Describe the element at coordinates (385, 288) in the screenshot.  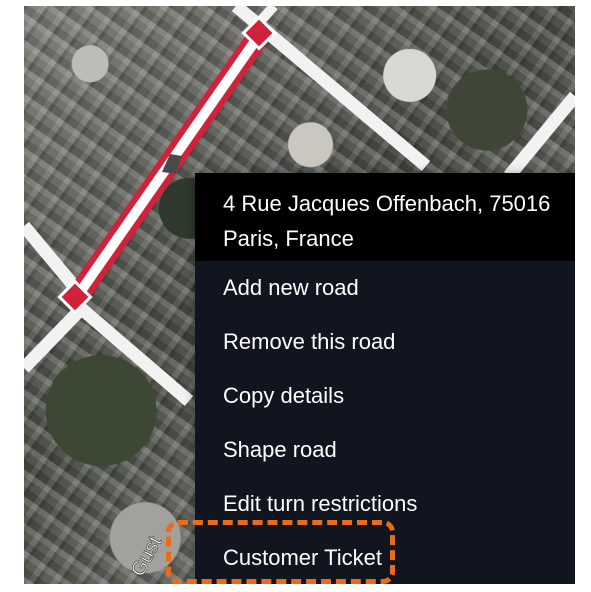
I see `menu-item-add-new-road: Add new road` at that location.